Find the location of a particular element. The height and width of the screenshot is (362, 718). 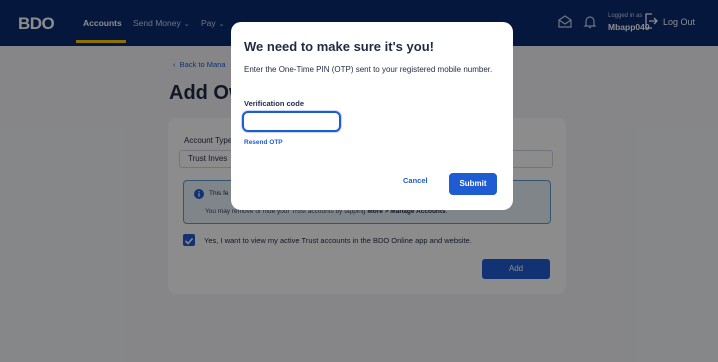

verification-code-label: Verification code is located at coordinates (274, 103).